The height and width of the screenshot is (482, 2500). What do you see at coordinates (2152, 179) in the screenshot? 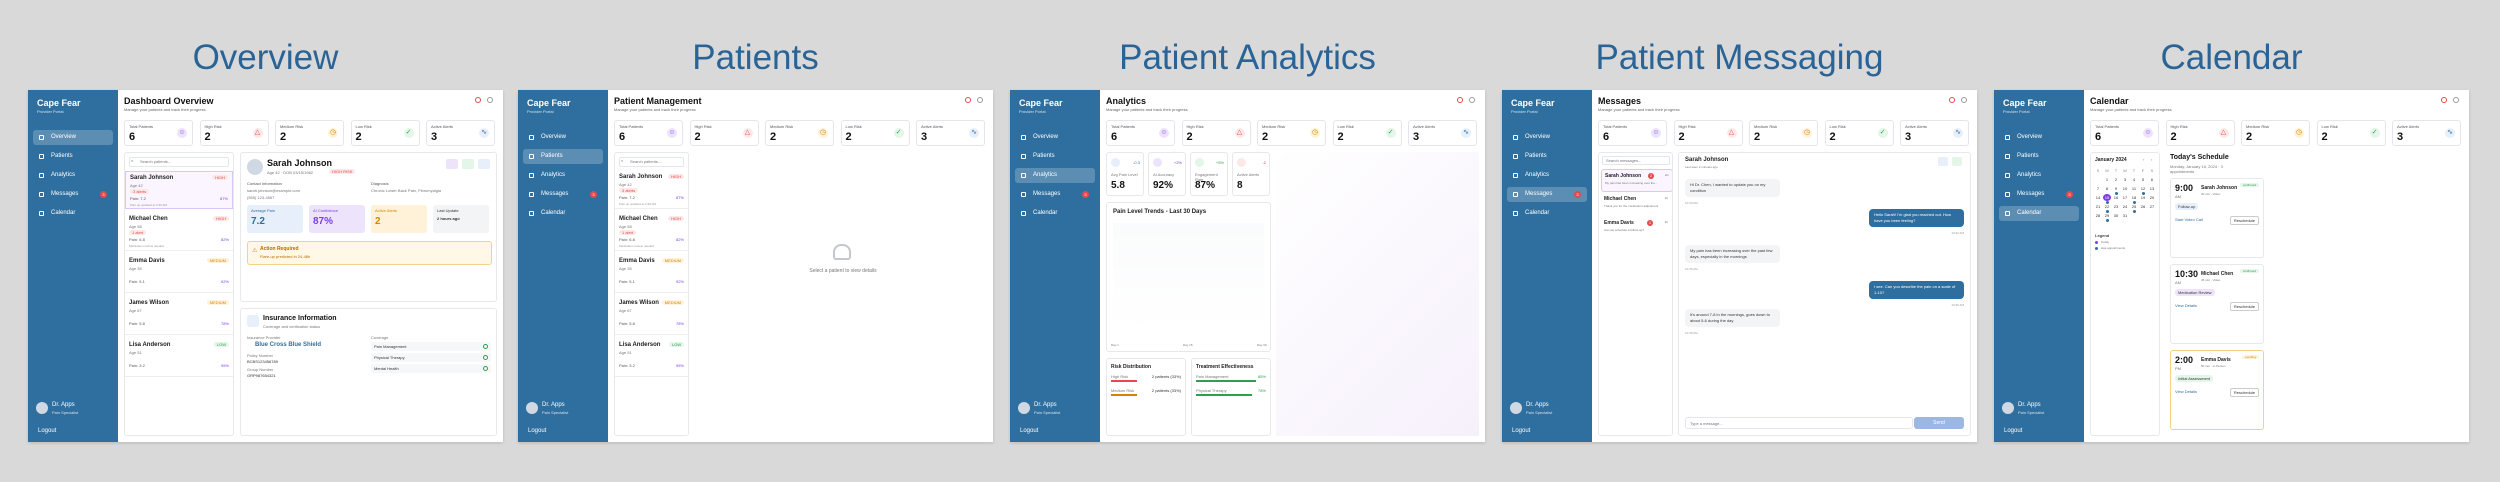
I see `calendar-day: 6` at bounding box center [2152, 179].